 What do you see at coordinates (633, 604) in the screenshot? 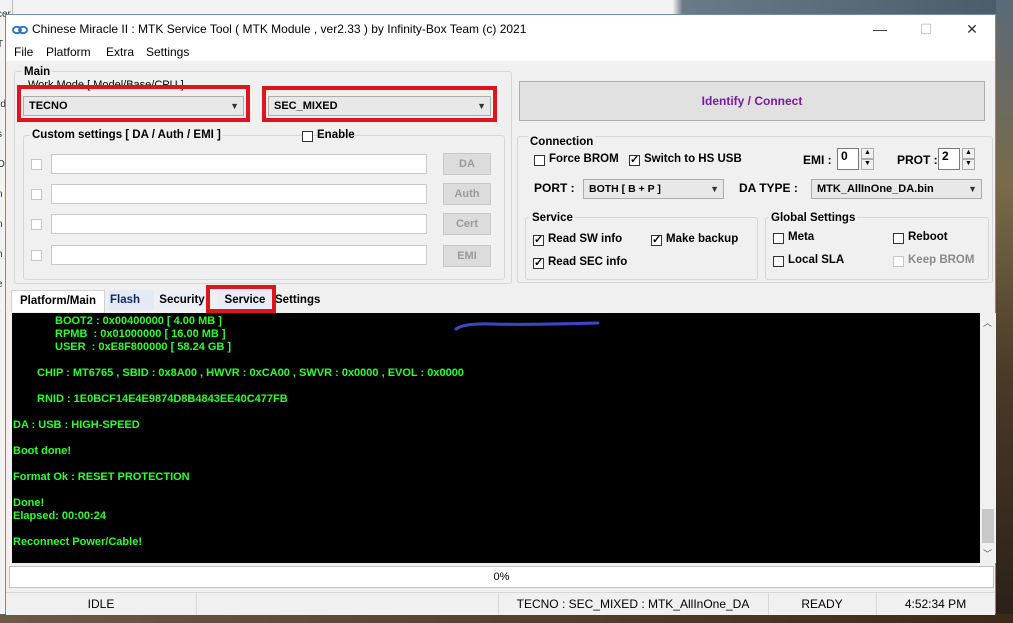
I see `status-info: TECNO : SEC_MIXED : MTK_AllInOne_DA` at bounding box center [633, 604].